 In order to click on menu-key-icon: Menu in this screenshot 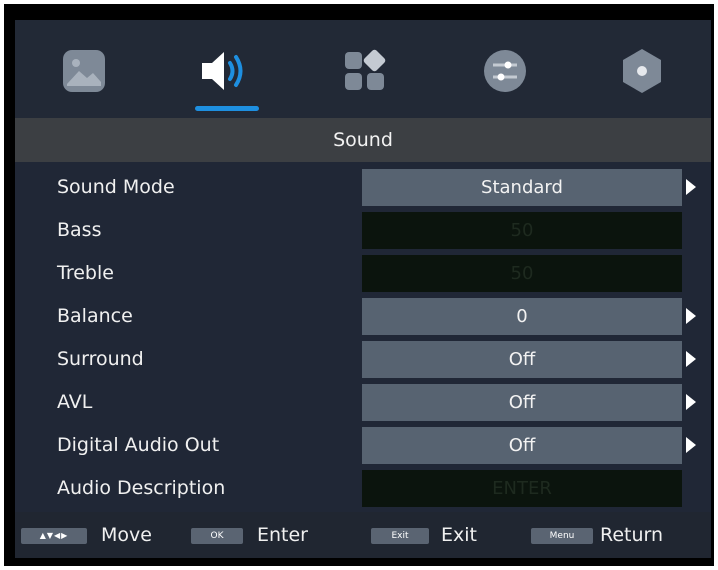, I will do `click(562, 536)`.